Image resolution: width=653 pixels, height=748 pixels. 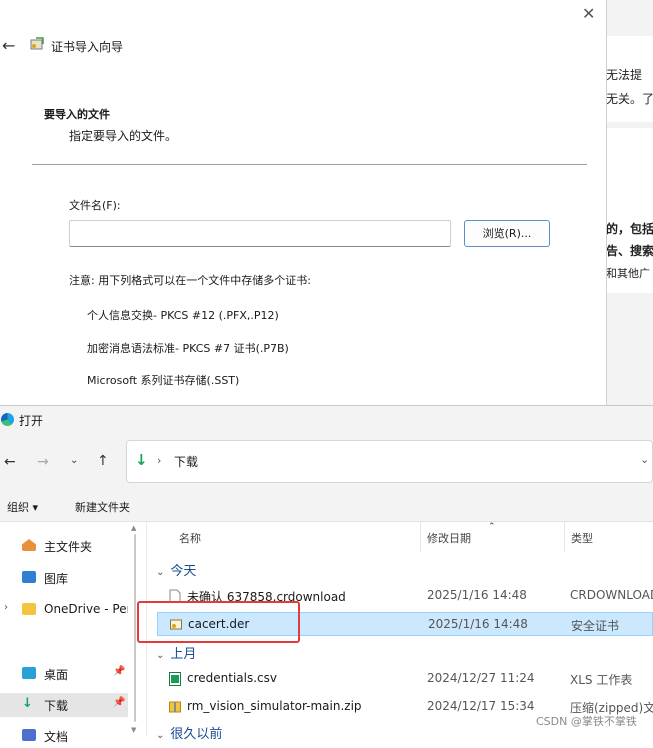 What do you see at coordinates (8, 45) in the screenshot?
I see `back-arrow-icon: ←` at bounding box center [8, 45].